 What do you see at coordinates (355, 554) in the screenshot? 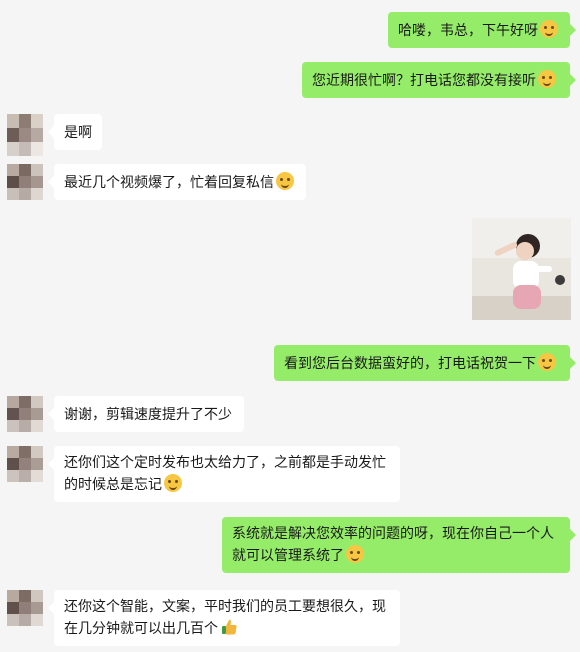
I see `grin-emoji-icon` at bounding box center [355, 554].